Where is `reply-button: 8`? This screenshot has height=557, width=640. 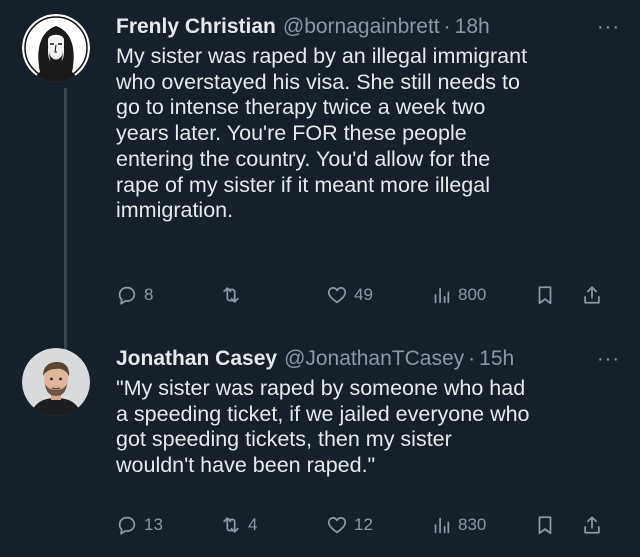
reply-button: 8 is located at coordinates (134, 295).